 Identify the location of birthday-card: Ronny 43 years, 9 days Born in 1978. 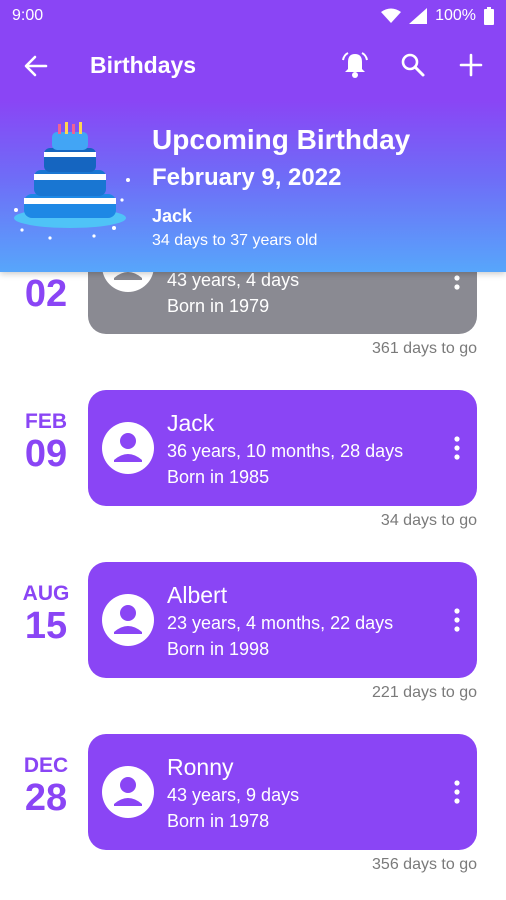
(282, 792).